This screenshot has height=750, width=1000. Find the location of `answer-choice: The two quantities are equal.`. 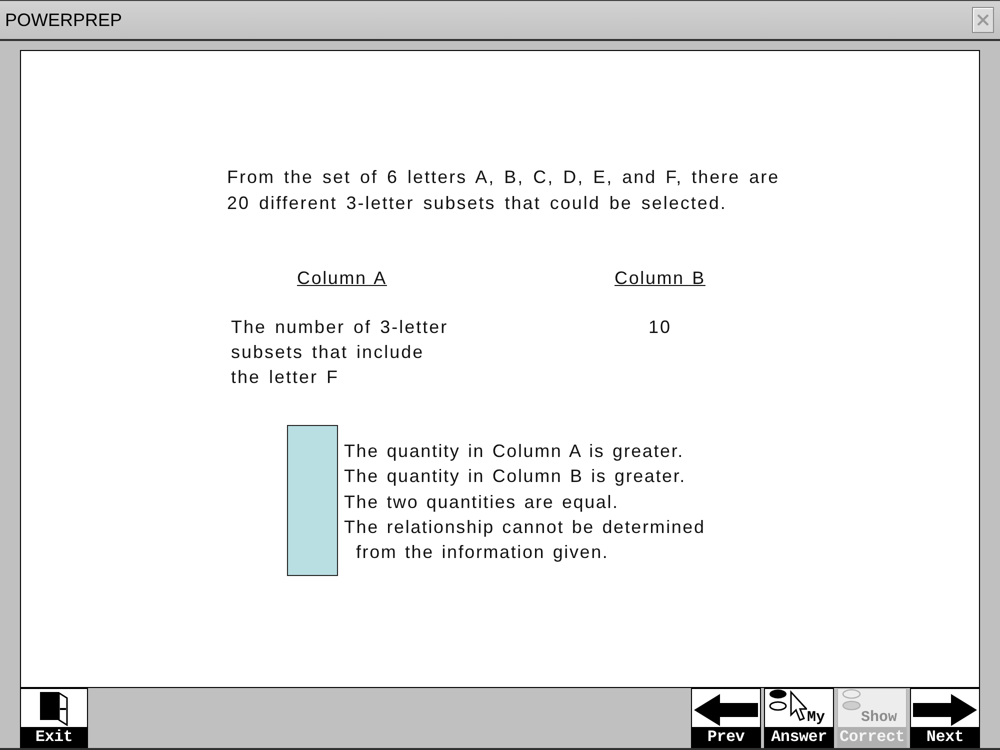

answer-choice: The two quantities are equal. is located at coordinates (482, 502).